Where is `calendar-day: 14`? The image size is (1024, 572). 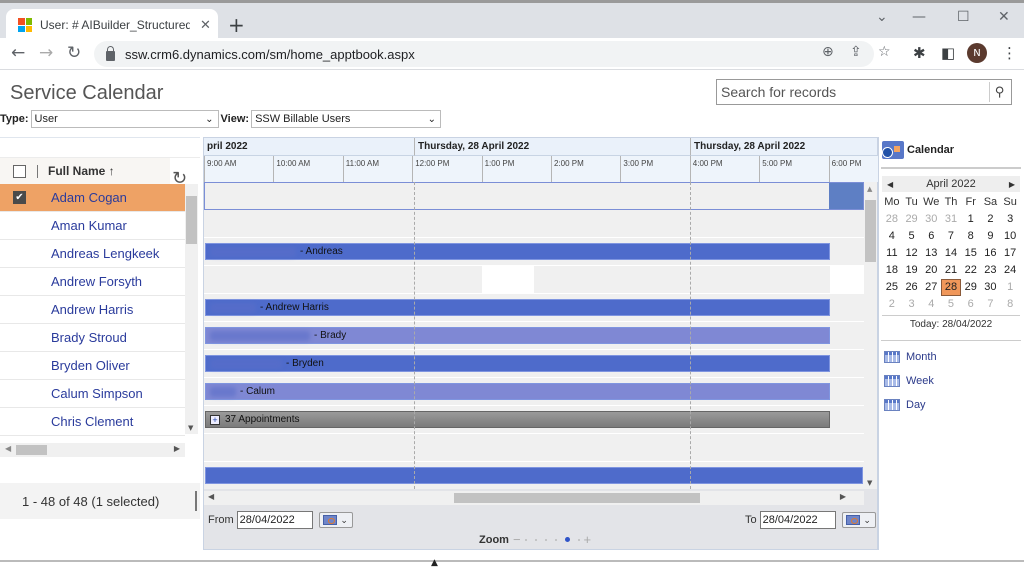 calendar-day: 14 is located at coordinates (951, 253).